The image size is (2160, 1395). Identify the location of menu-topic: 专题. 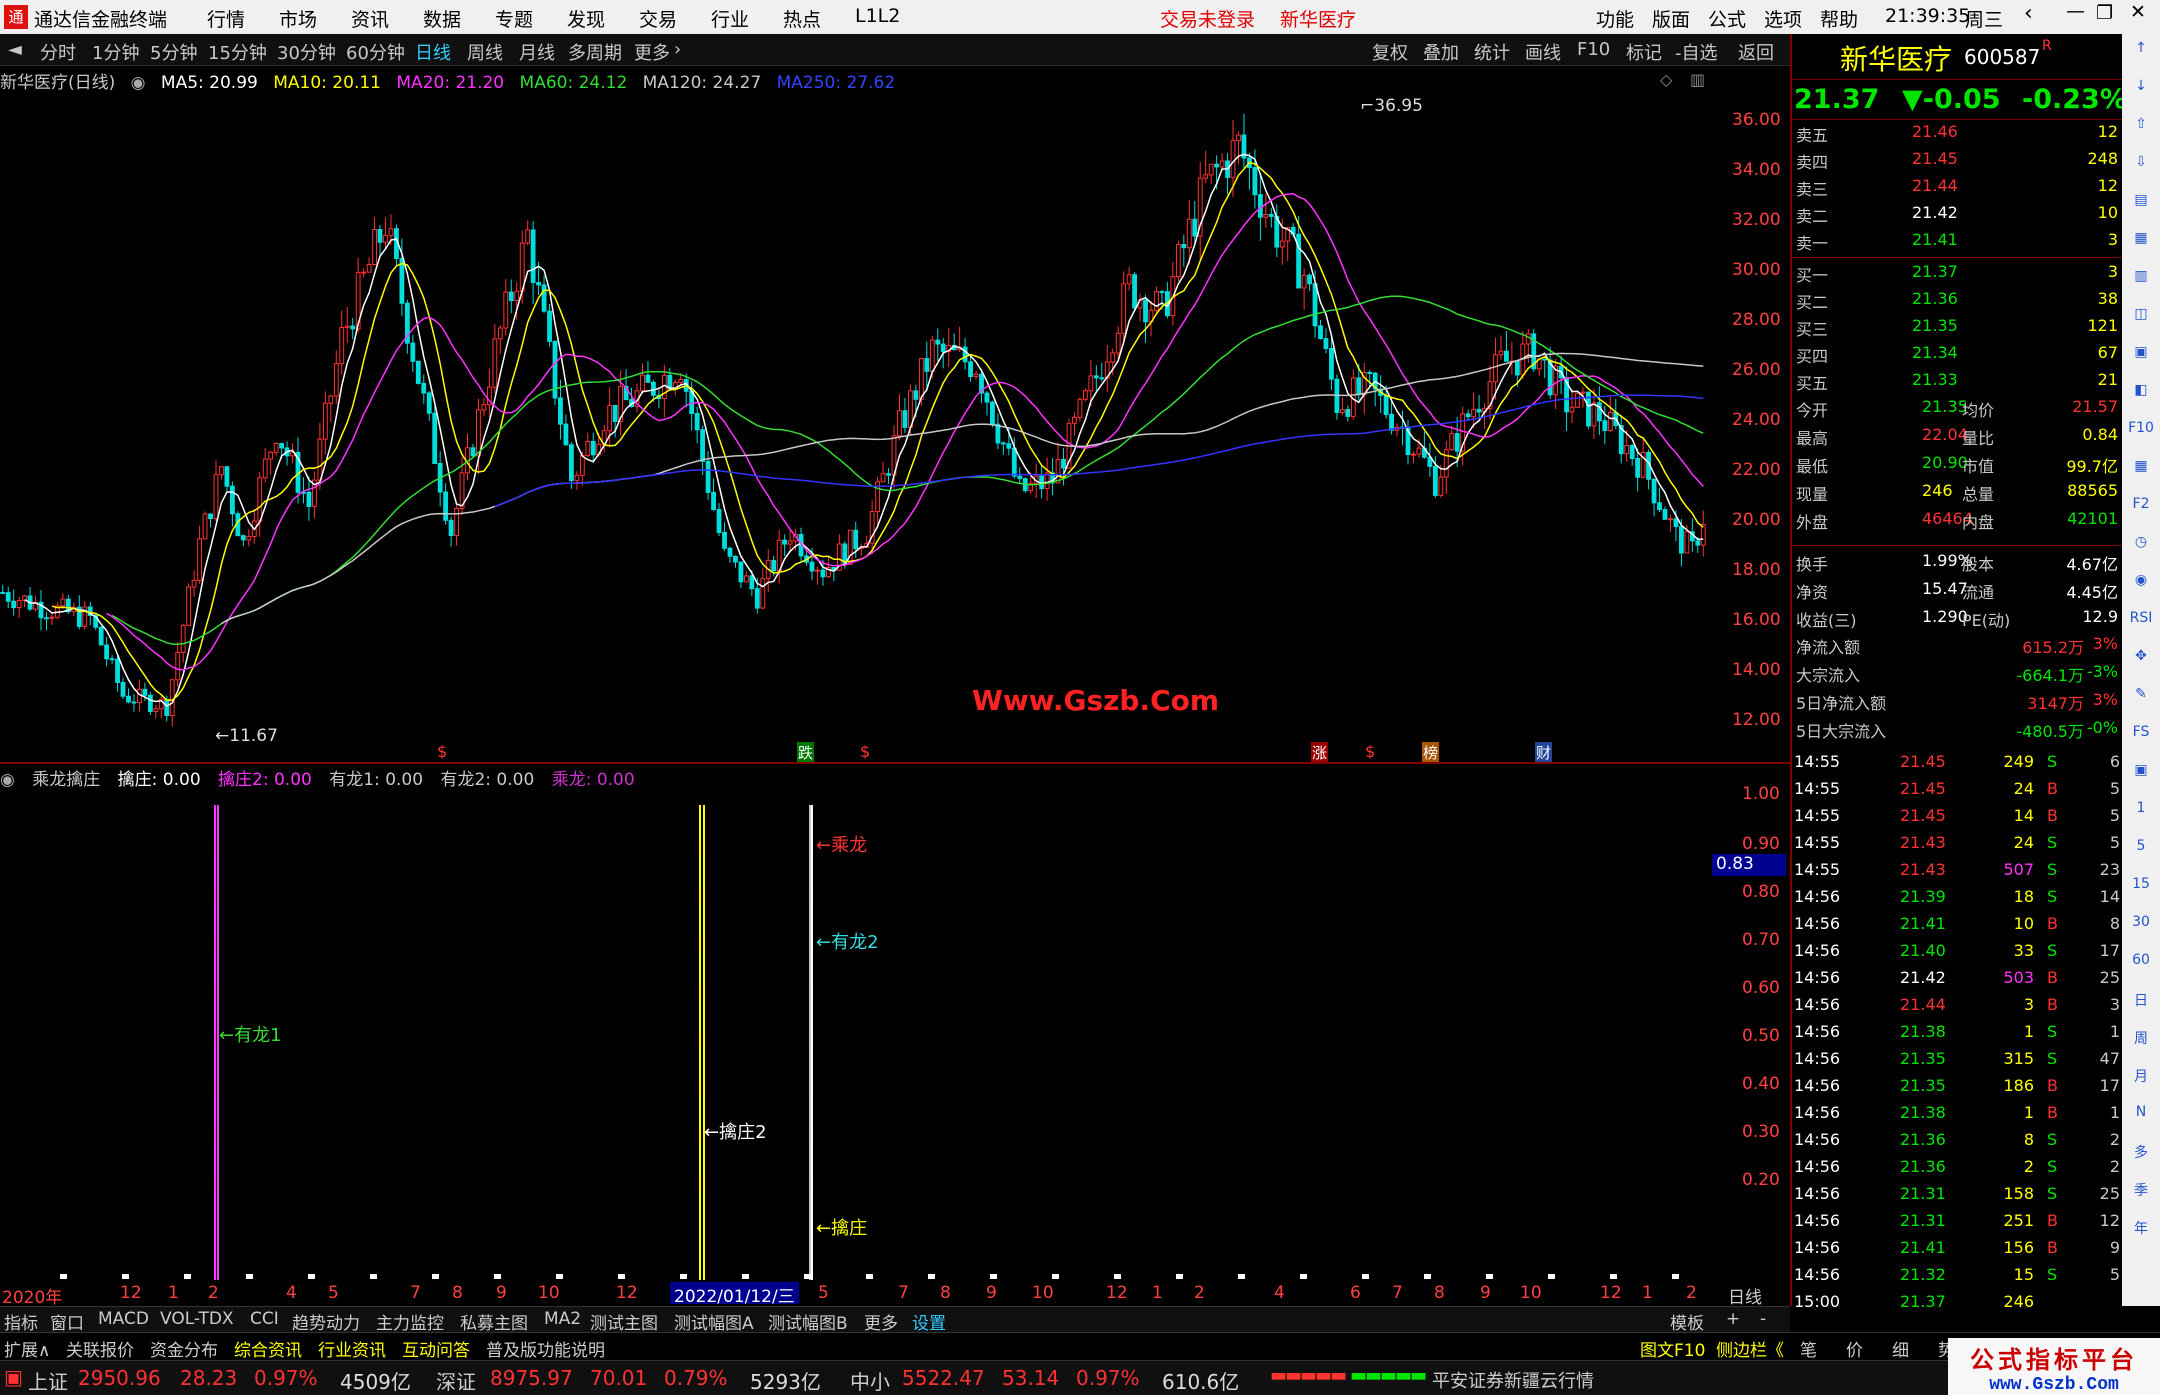
(514, 18).